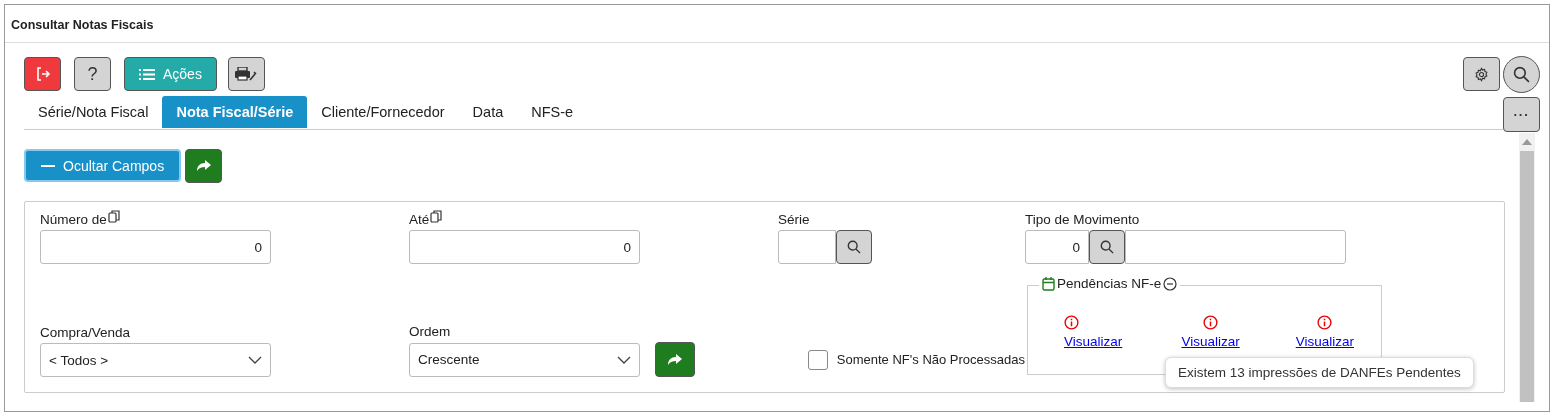 This screenshot has height=416, width=1554. What do you see at coordinates (383, 112) in the screenshot?
I see `tab: Cliente/Fornecedor` at bounding box center [383, 112].